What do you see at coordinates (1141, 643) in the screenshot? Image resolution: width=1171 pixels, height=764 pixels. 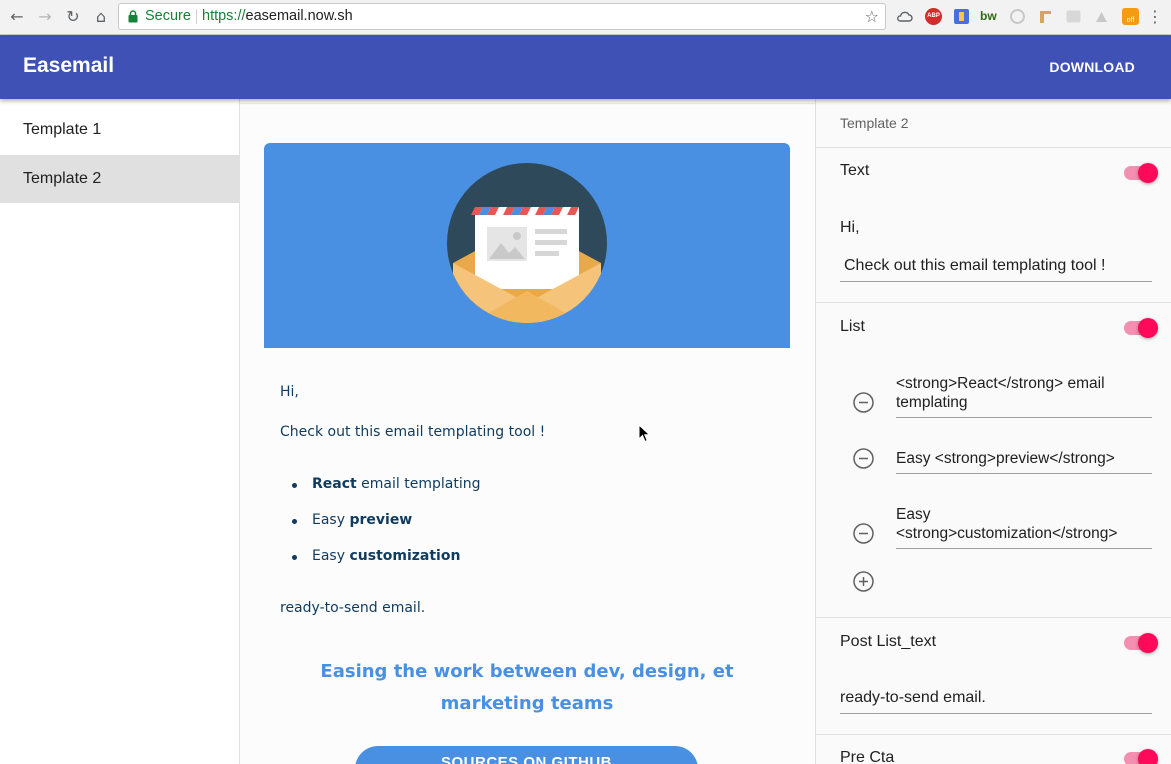 I see `post-list-toggle` at bounding box center [1141, 643].